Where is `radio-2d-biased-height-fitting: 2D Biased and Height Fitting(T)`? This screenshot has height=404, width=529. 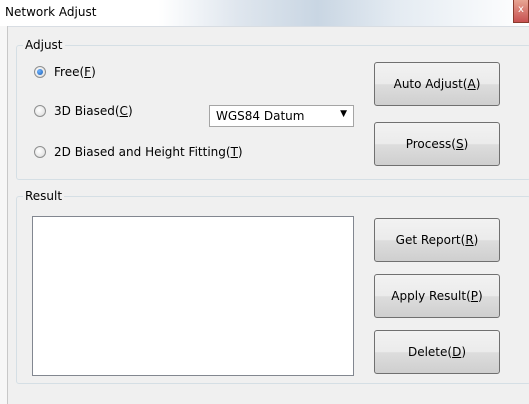
radio-2d-biased-height-fitting: 2D Biased and Height Fitting(T) is located at coordinates (138, 152).